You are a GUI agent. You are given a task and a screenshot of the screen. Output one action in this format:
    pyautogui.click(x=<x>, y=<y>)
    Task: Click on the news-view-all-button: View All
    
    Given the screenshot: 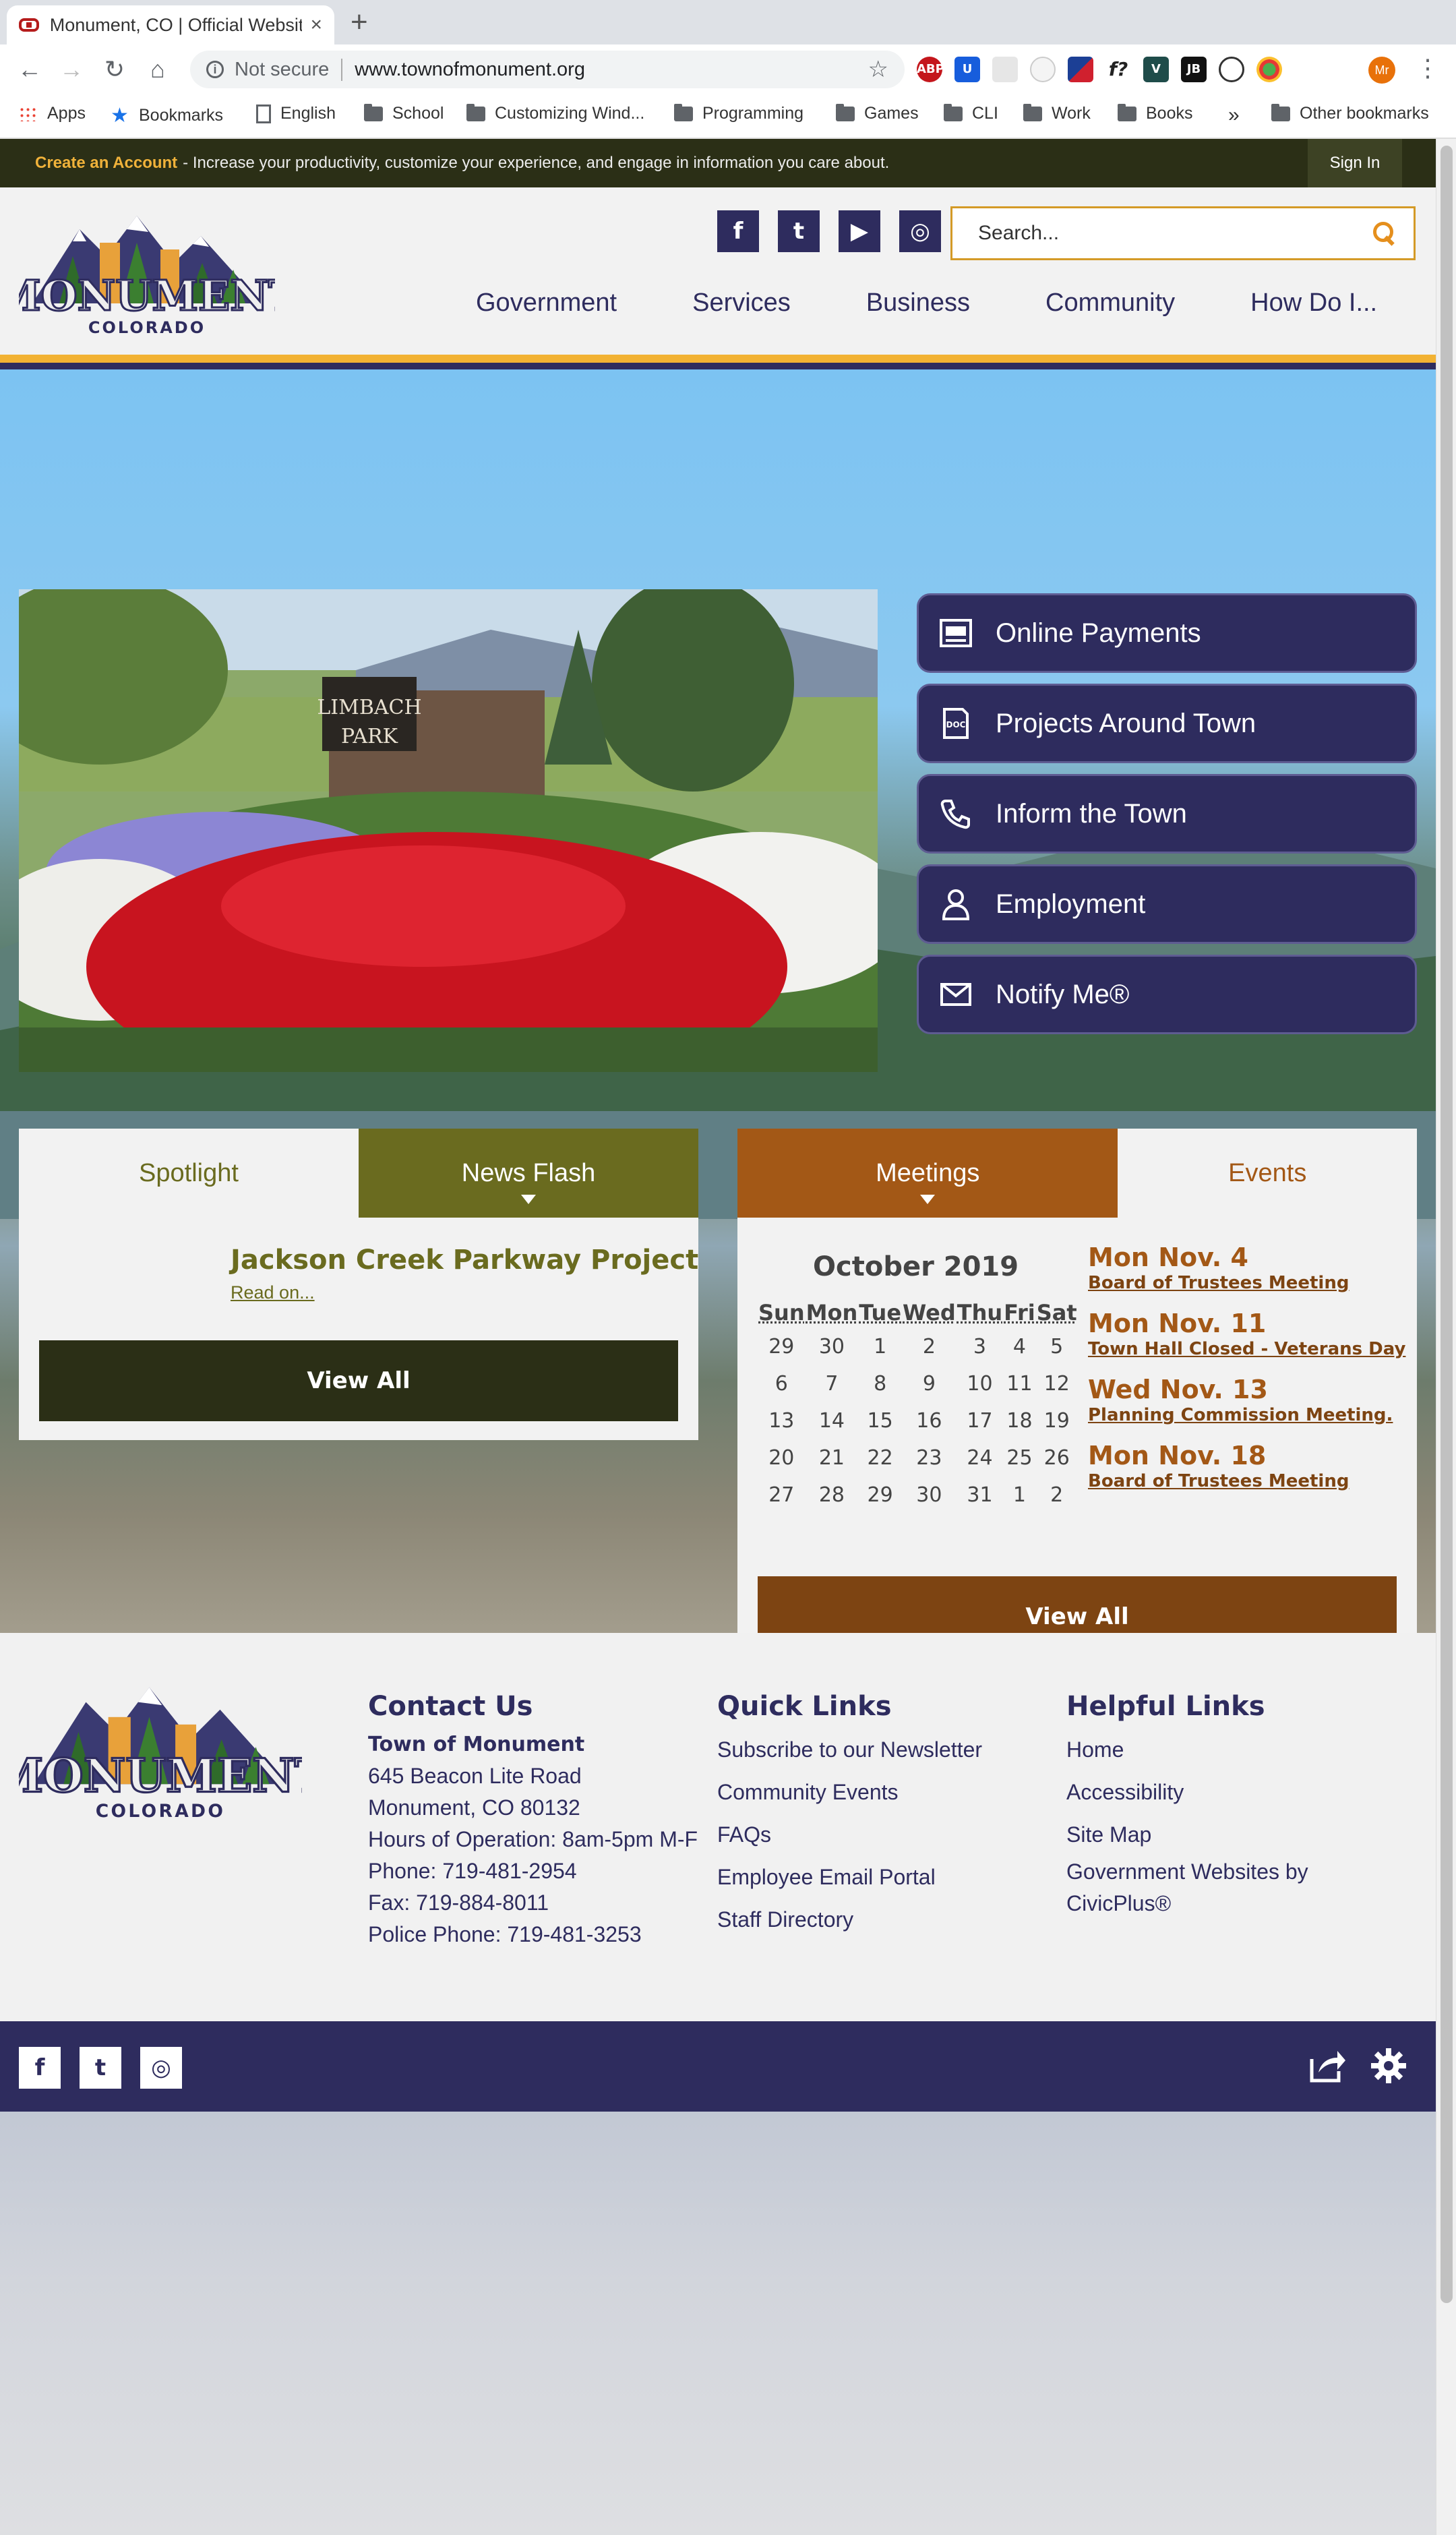 What is the action you would take?
    pyautogui.click(x=358, y=1380)
    